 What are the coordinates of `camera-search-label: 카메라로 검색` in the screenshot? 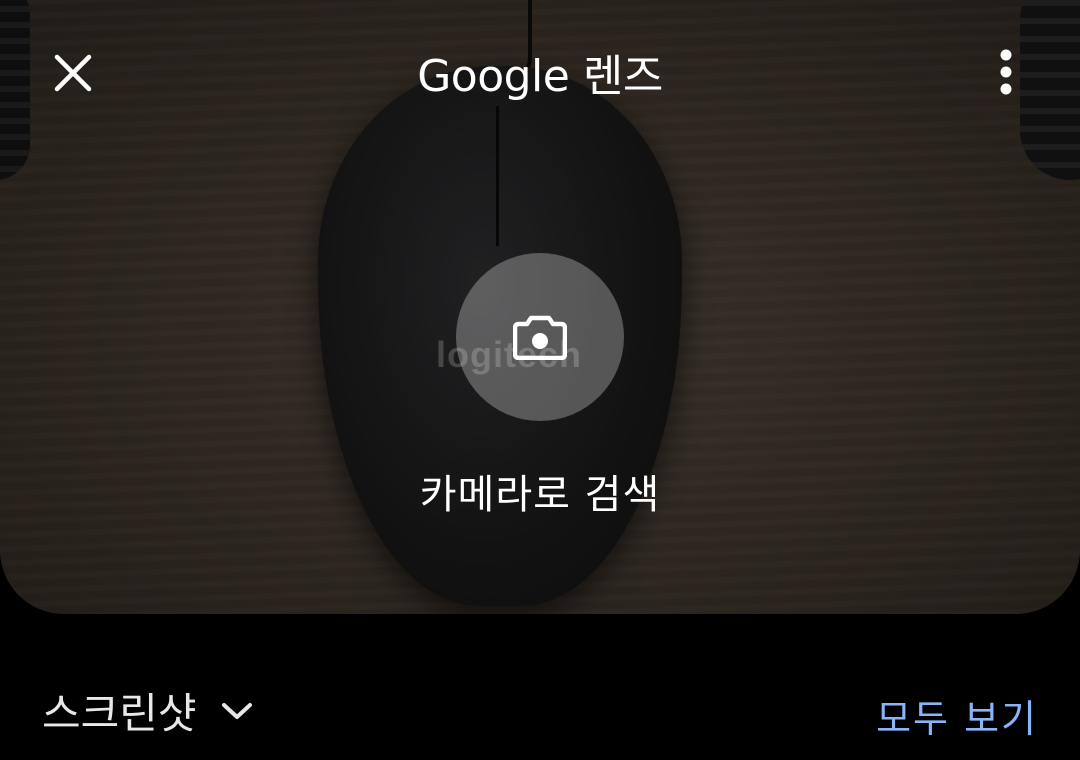 It's located at (540, 495).